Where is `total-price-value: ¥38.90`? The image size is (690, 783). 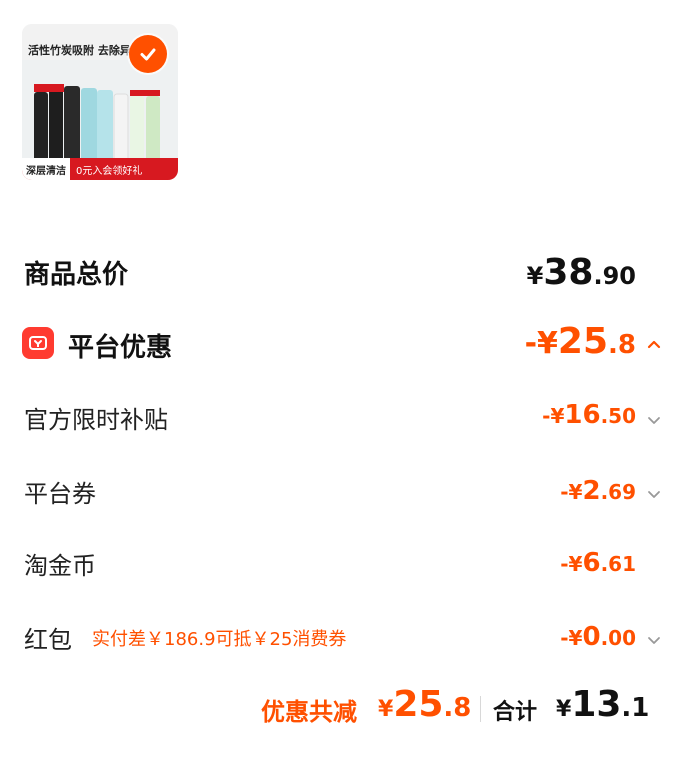 total-price-value: ¥38.90 is located at coordinates (581, 272).